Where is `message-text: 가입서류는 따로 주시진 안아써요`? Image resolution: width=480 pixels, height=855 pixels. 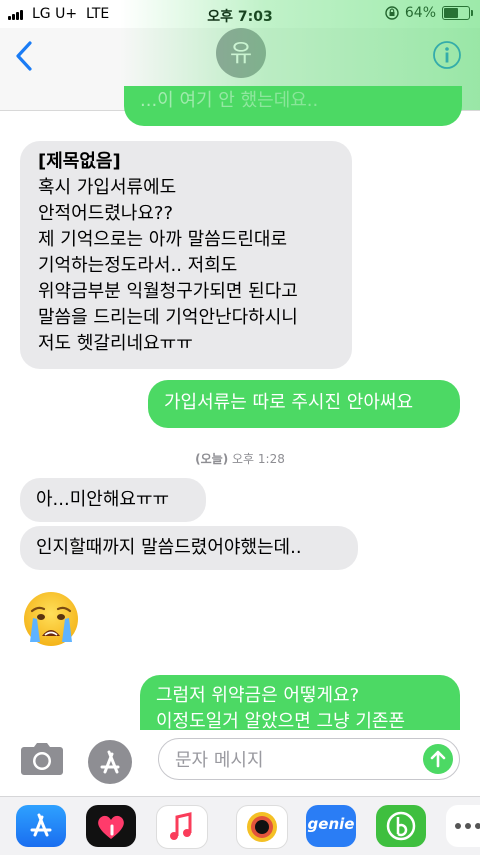
message-text: 가입서류는 따로 주시진 안아써요 is located at coordinates (289, 402).